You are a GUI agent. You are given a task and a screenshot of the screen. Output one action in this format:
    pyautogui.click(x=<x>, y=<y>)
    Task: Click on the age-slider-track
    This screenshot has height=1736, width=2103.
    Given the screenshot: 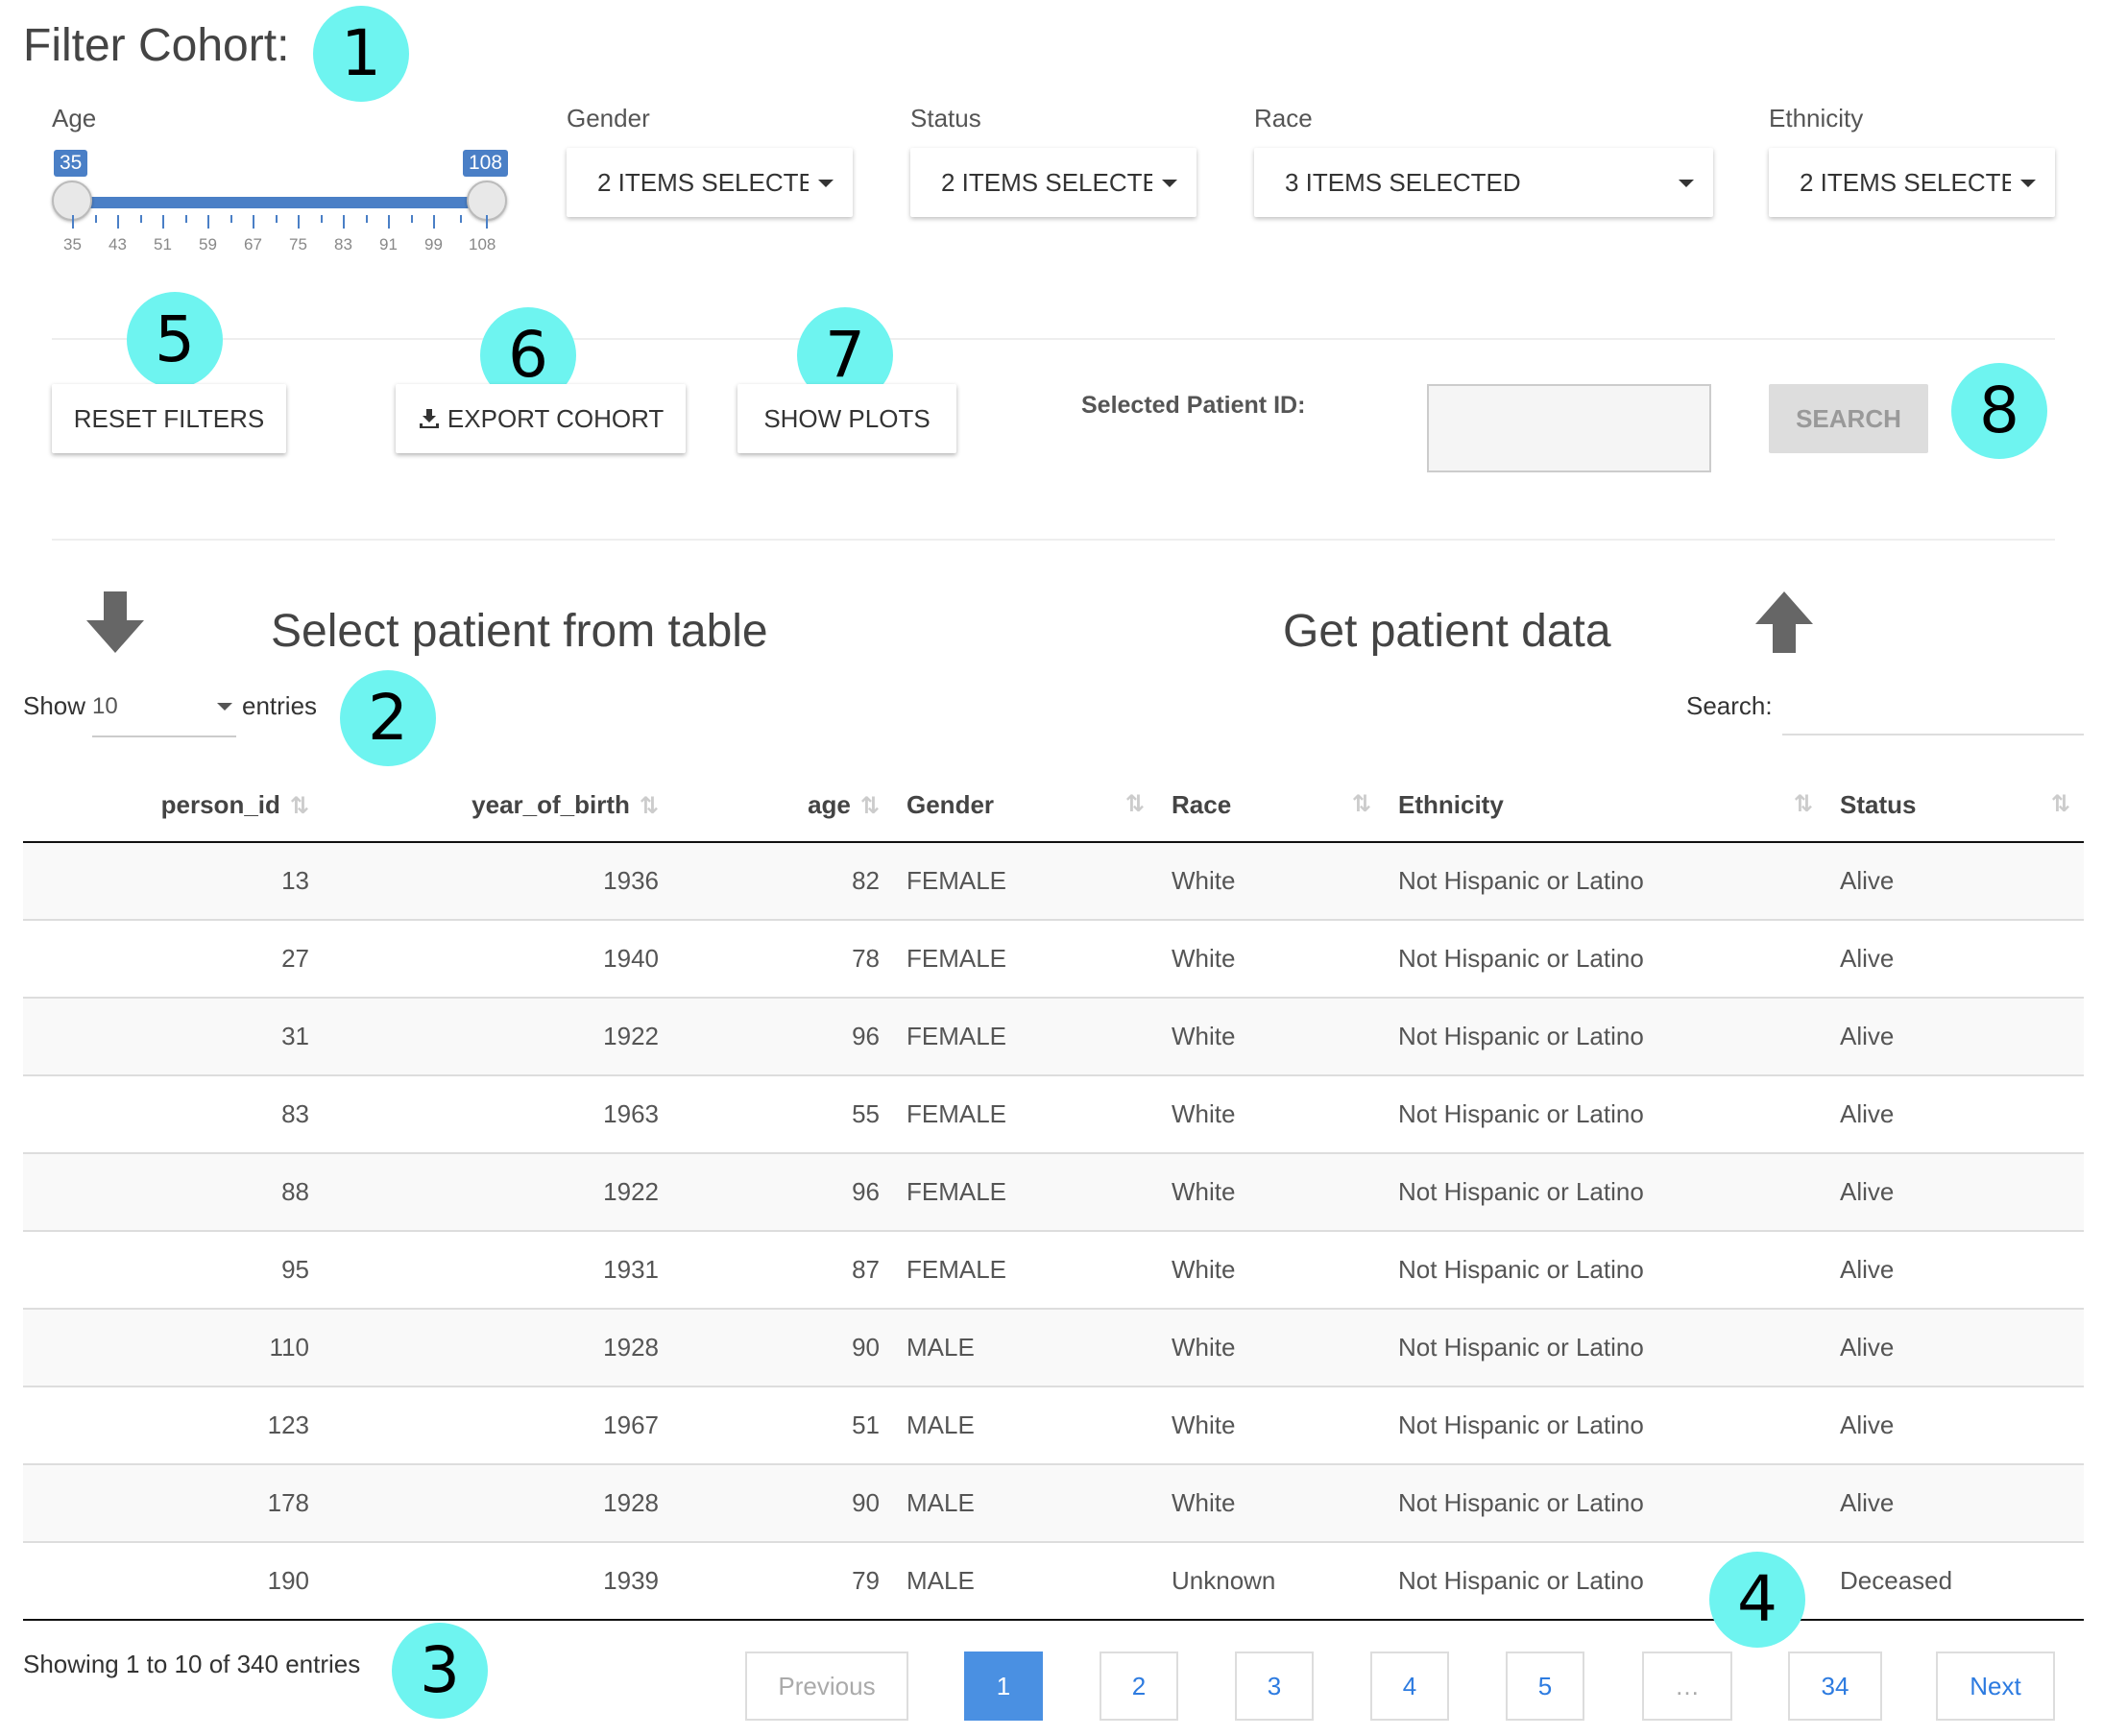 What is the action you would take?
    pyautogui.click(x=280, y=202)
    